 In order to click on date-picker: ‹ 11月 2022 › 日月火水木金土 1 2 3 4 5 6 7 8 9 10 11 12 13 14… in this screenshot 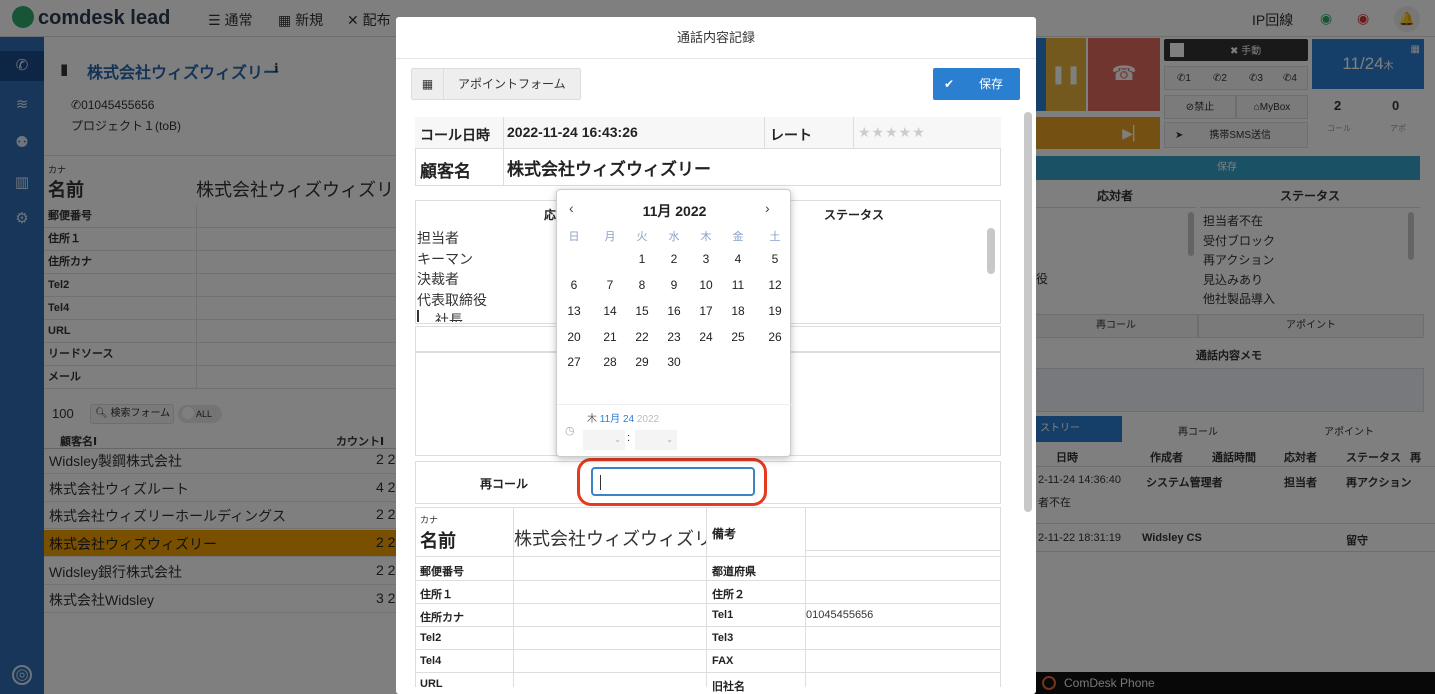, I will do `click(674, 323)`.